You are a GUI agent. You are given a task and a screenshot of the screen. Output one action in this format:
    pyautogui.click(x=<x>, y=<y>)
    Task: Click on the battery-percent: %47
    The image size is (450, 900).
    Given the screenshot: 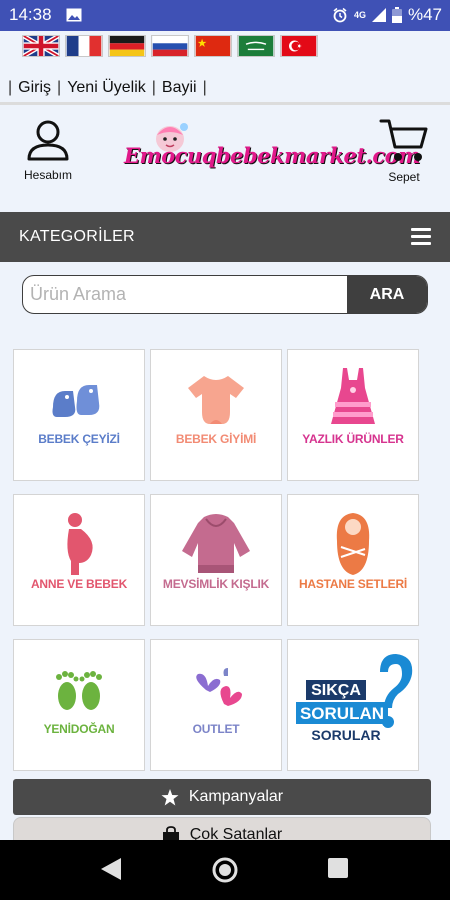 What is the action you would take?
    pyautogui.click(x=424, y=14)
    